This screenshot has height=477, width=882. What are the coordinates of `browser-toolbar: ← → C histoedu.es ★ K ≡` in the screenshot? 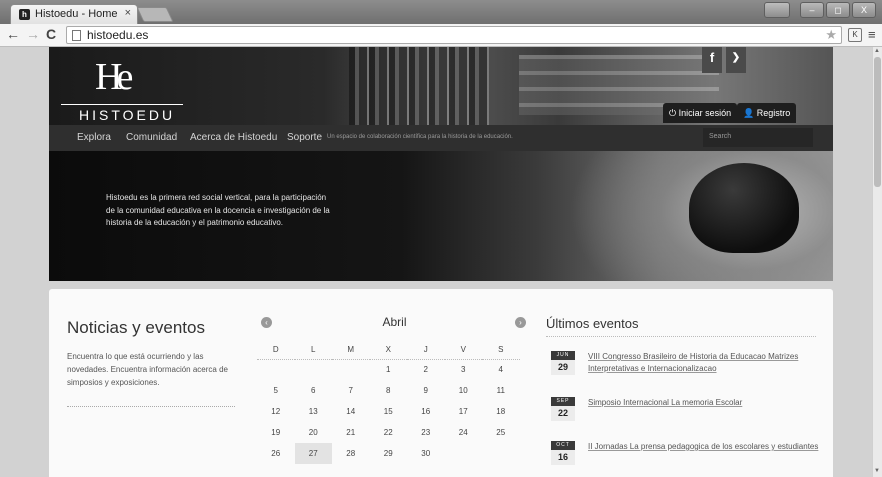 It's located at (441, 35).